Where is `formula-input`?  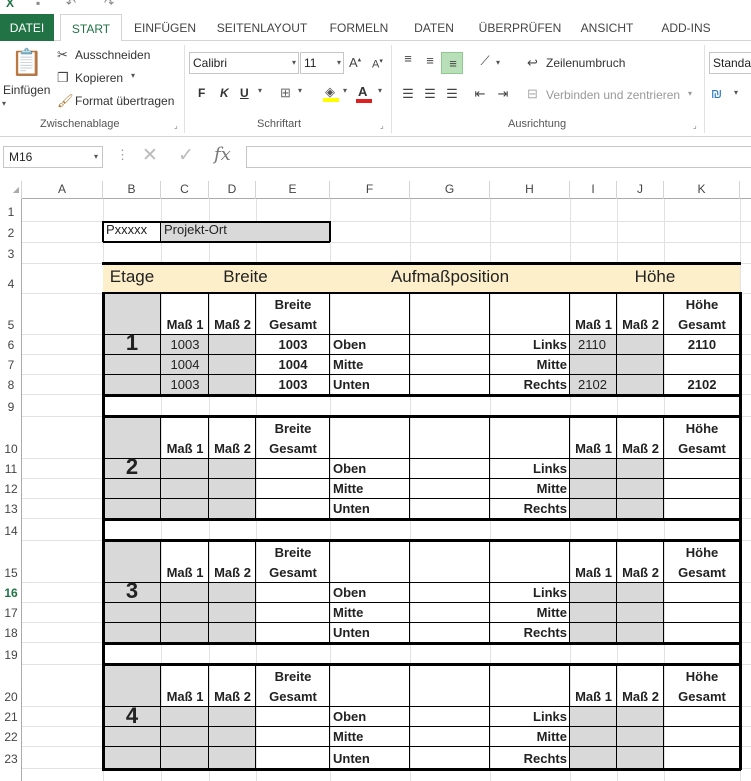 formula-input is located at coordinates (498, 157).